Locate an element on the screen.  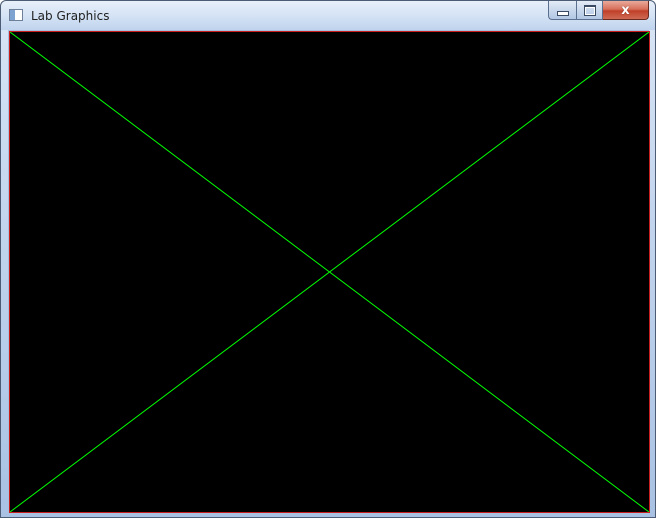
minimize-icon is located at coordinates (562, 13).